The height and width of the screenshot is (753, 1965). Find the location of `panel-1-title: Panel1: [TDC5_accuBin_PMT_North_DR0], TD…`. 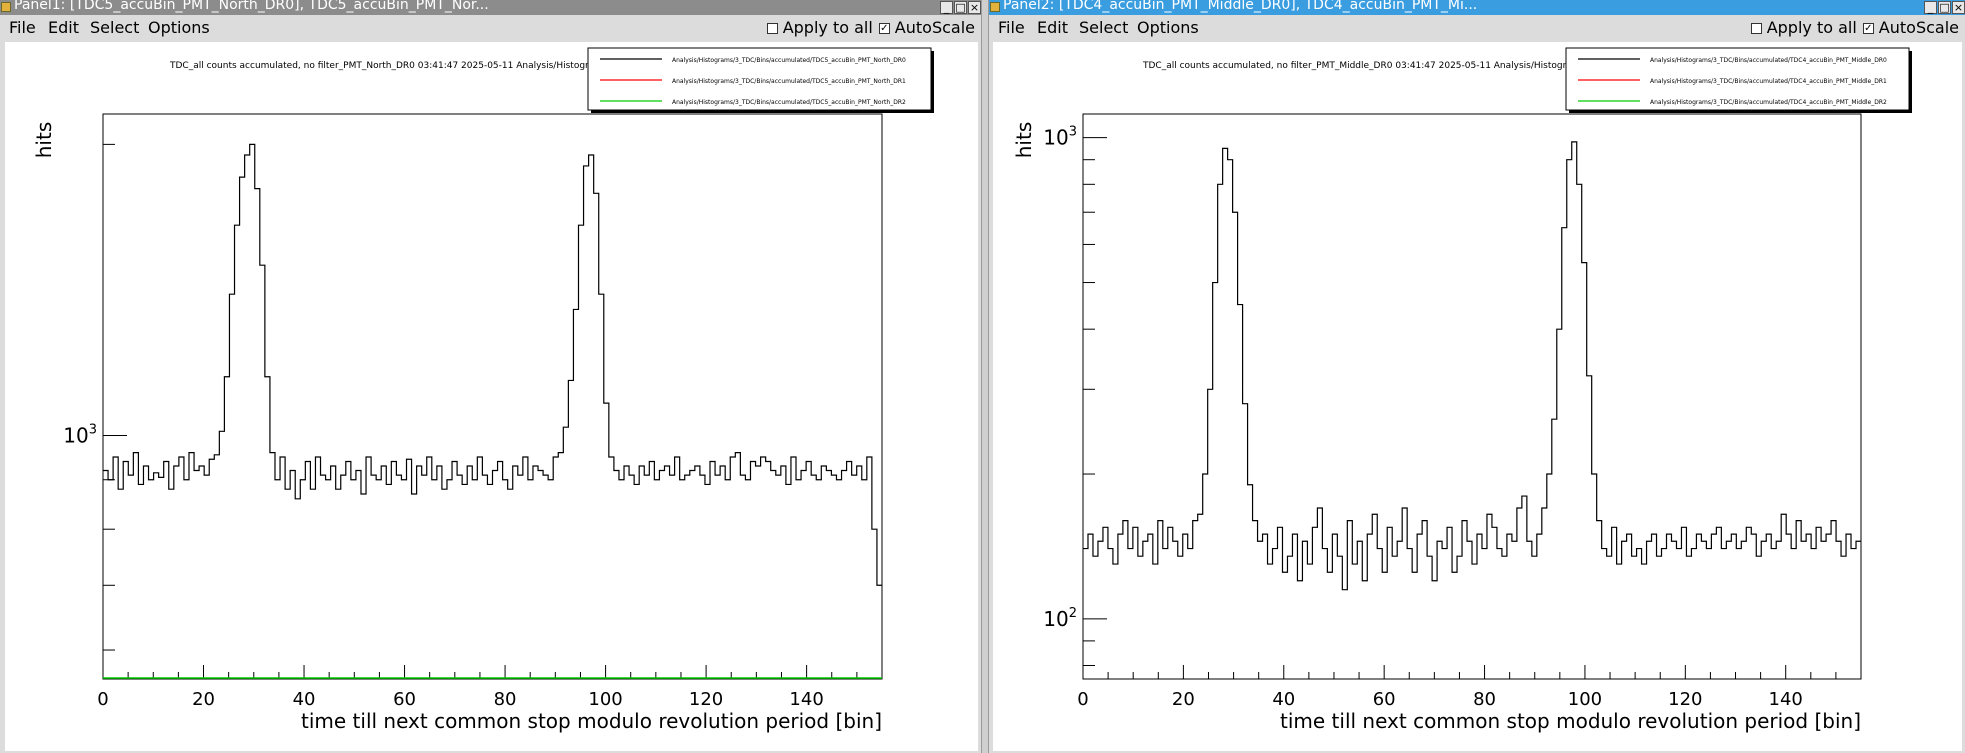

panel-1-title: Panel1: [TDC5_accuBin_PMT_North_DR0], TD… is located at coordinates (251, 6).